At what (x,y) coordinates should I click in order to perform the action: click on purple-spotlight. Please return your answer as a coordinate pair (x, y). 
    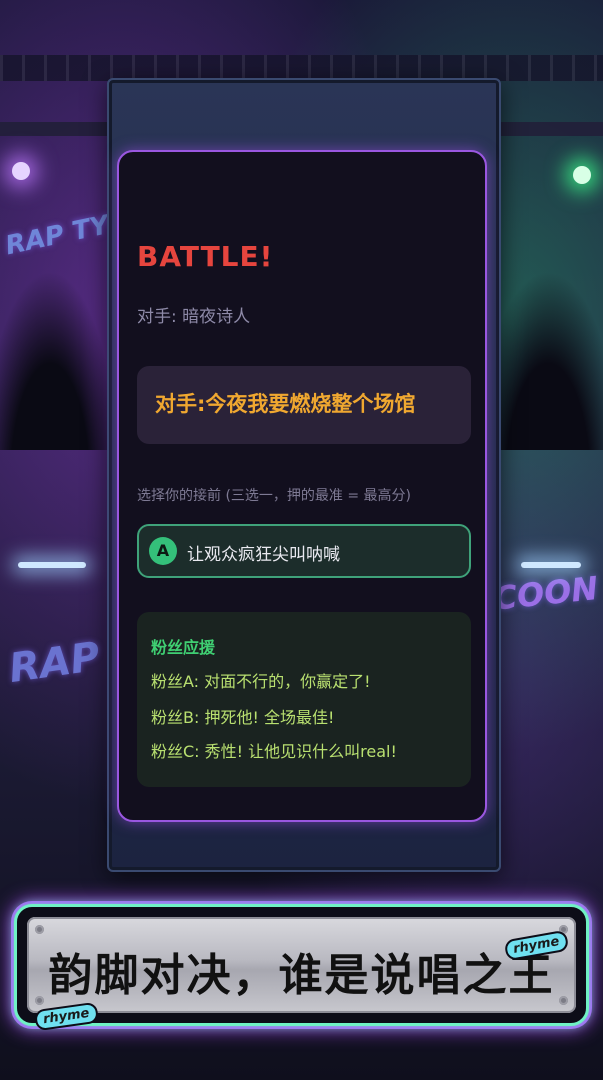
    Looking at the image, I should click on (21, 171).